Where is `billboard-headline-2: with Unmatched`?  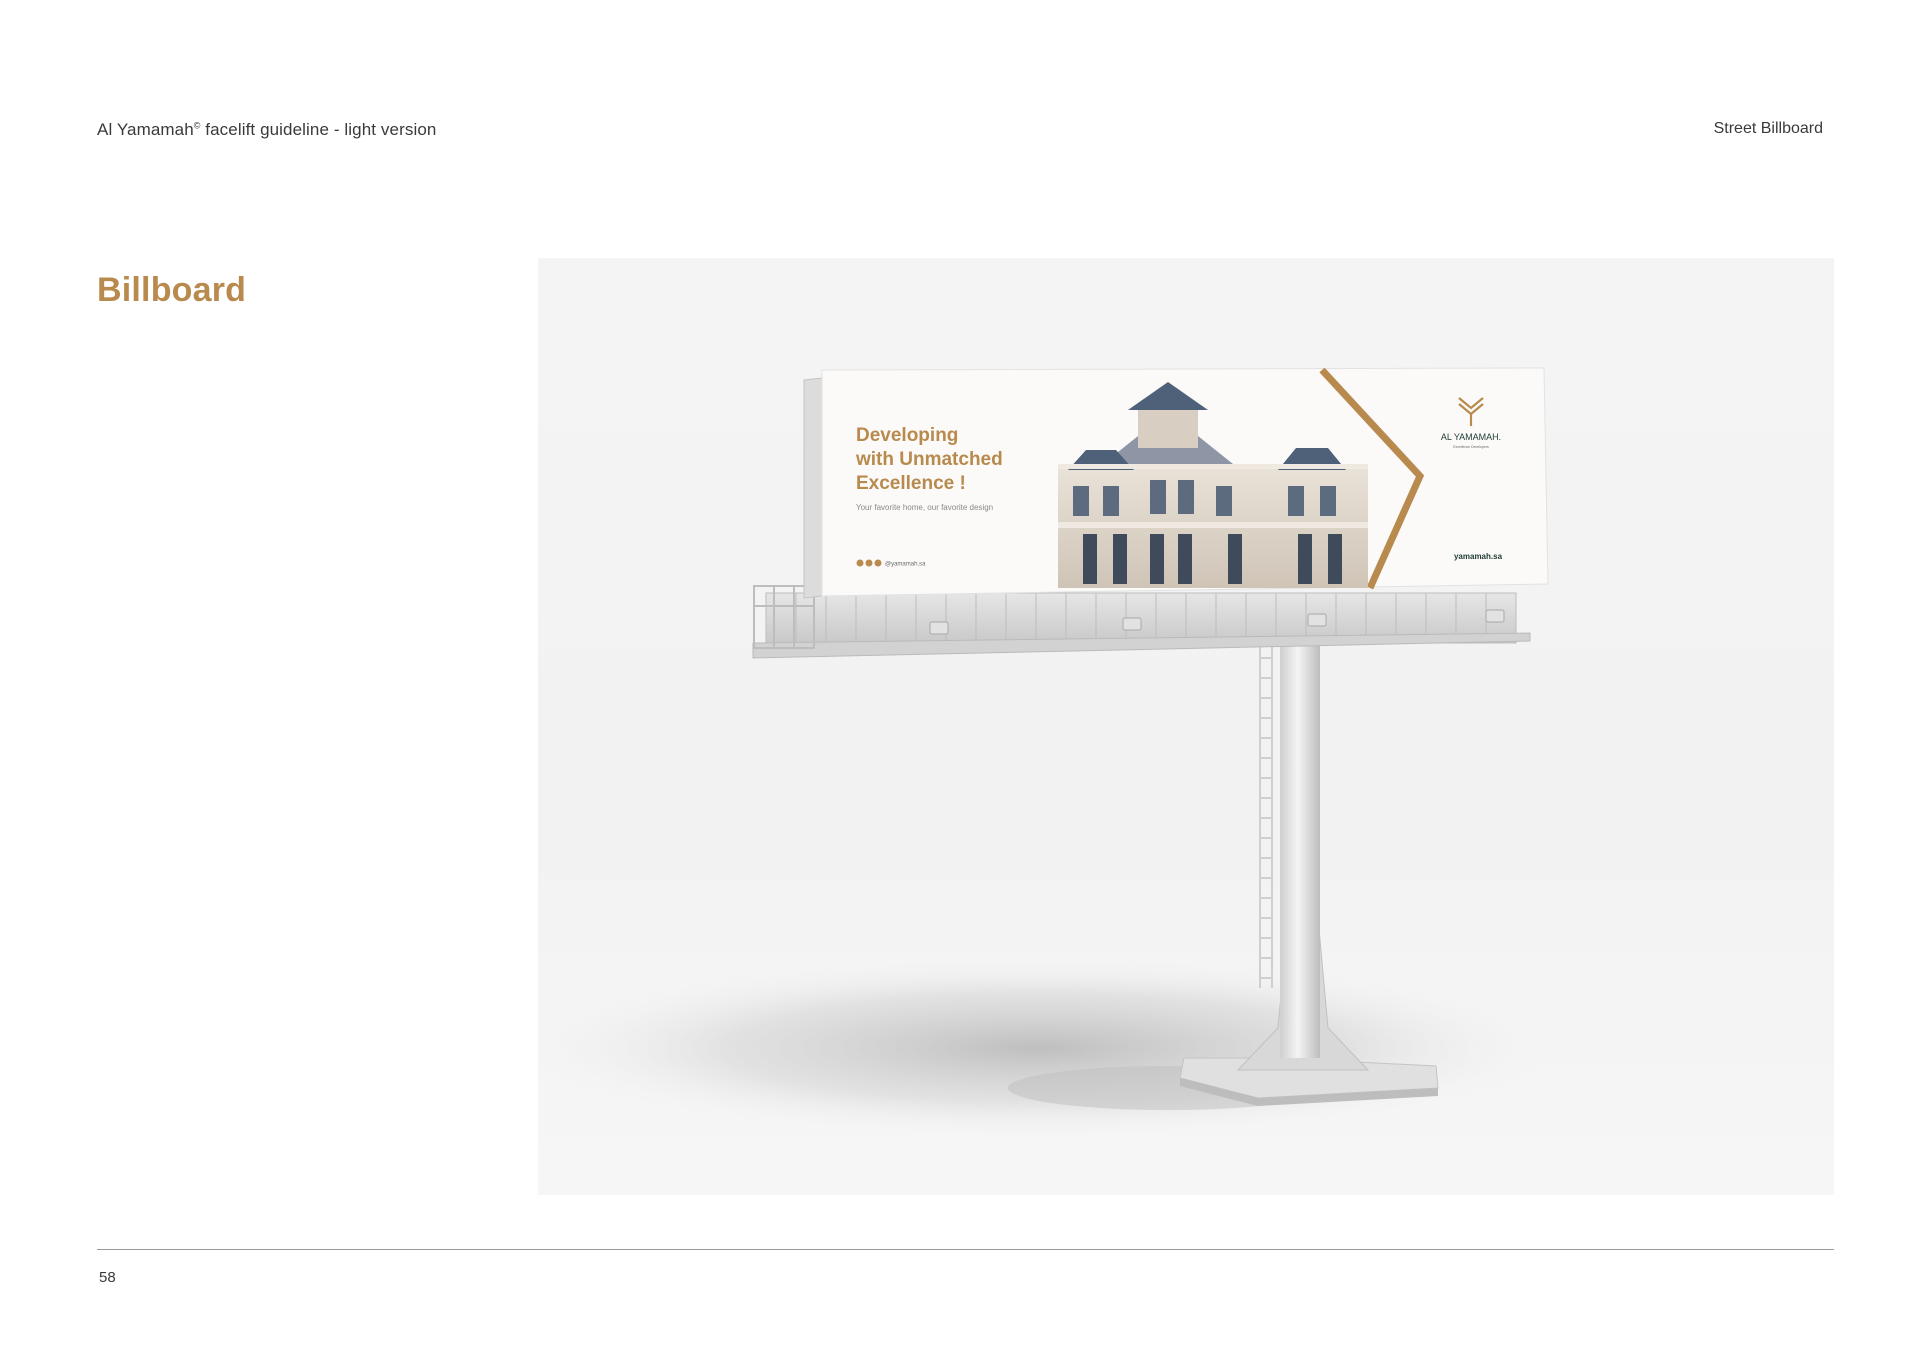 billboard-headline-2: with Unmatched is located at coordinates (929, 459).